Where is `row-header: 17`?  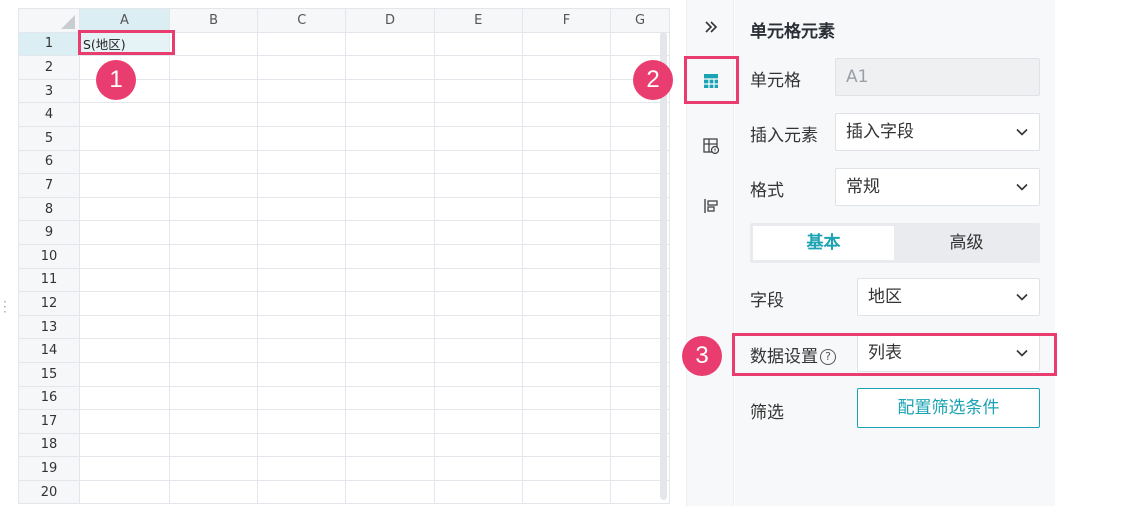 row-header: 17 is located at coordinates (49, 421).